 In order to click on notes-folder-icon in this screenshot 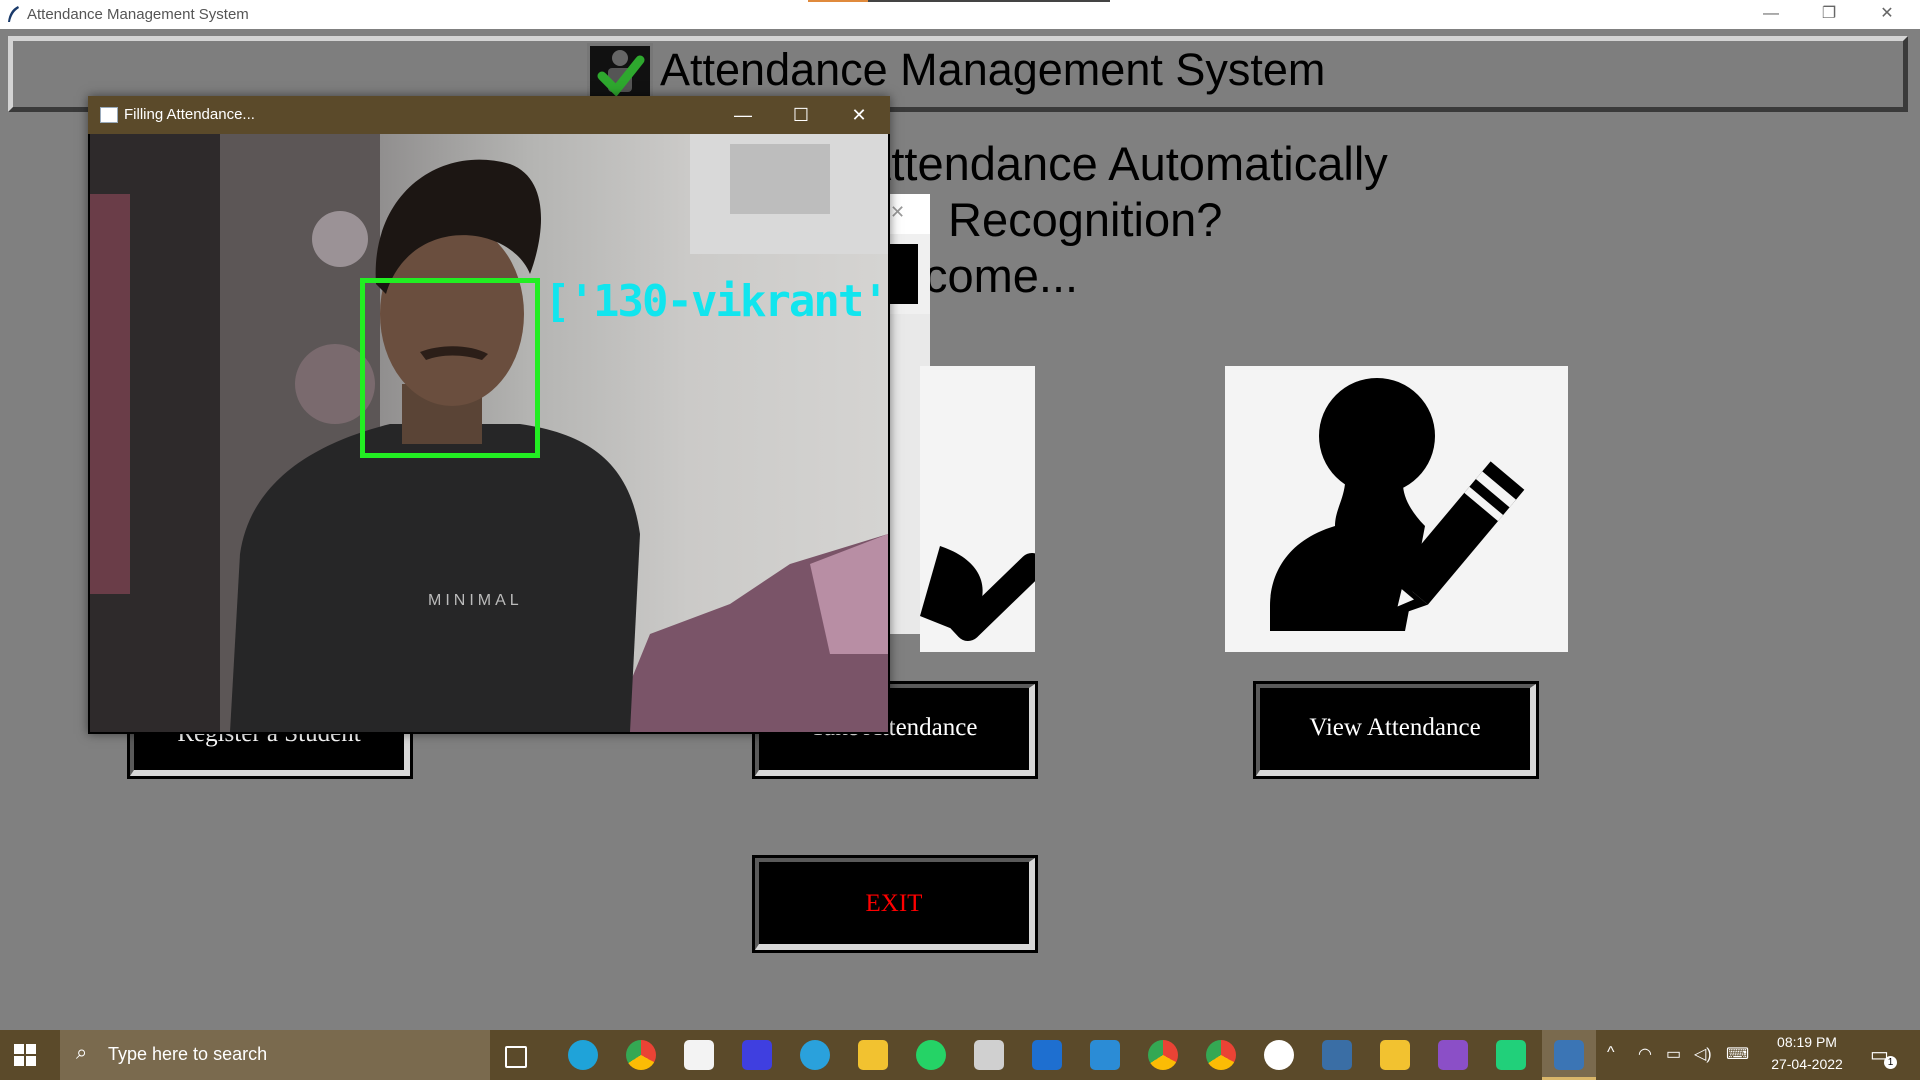, I will do `click(1395, 1055)`.